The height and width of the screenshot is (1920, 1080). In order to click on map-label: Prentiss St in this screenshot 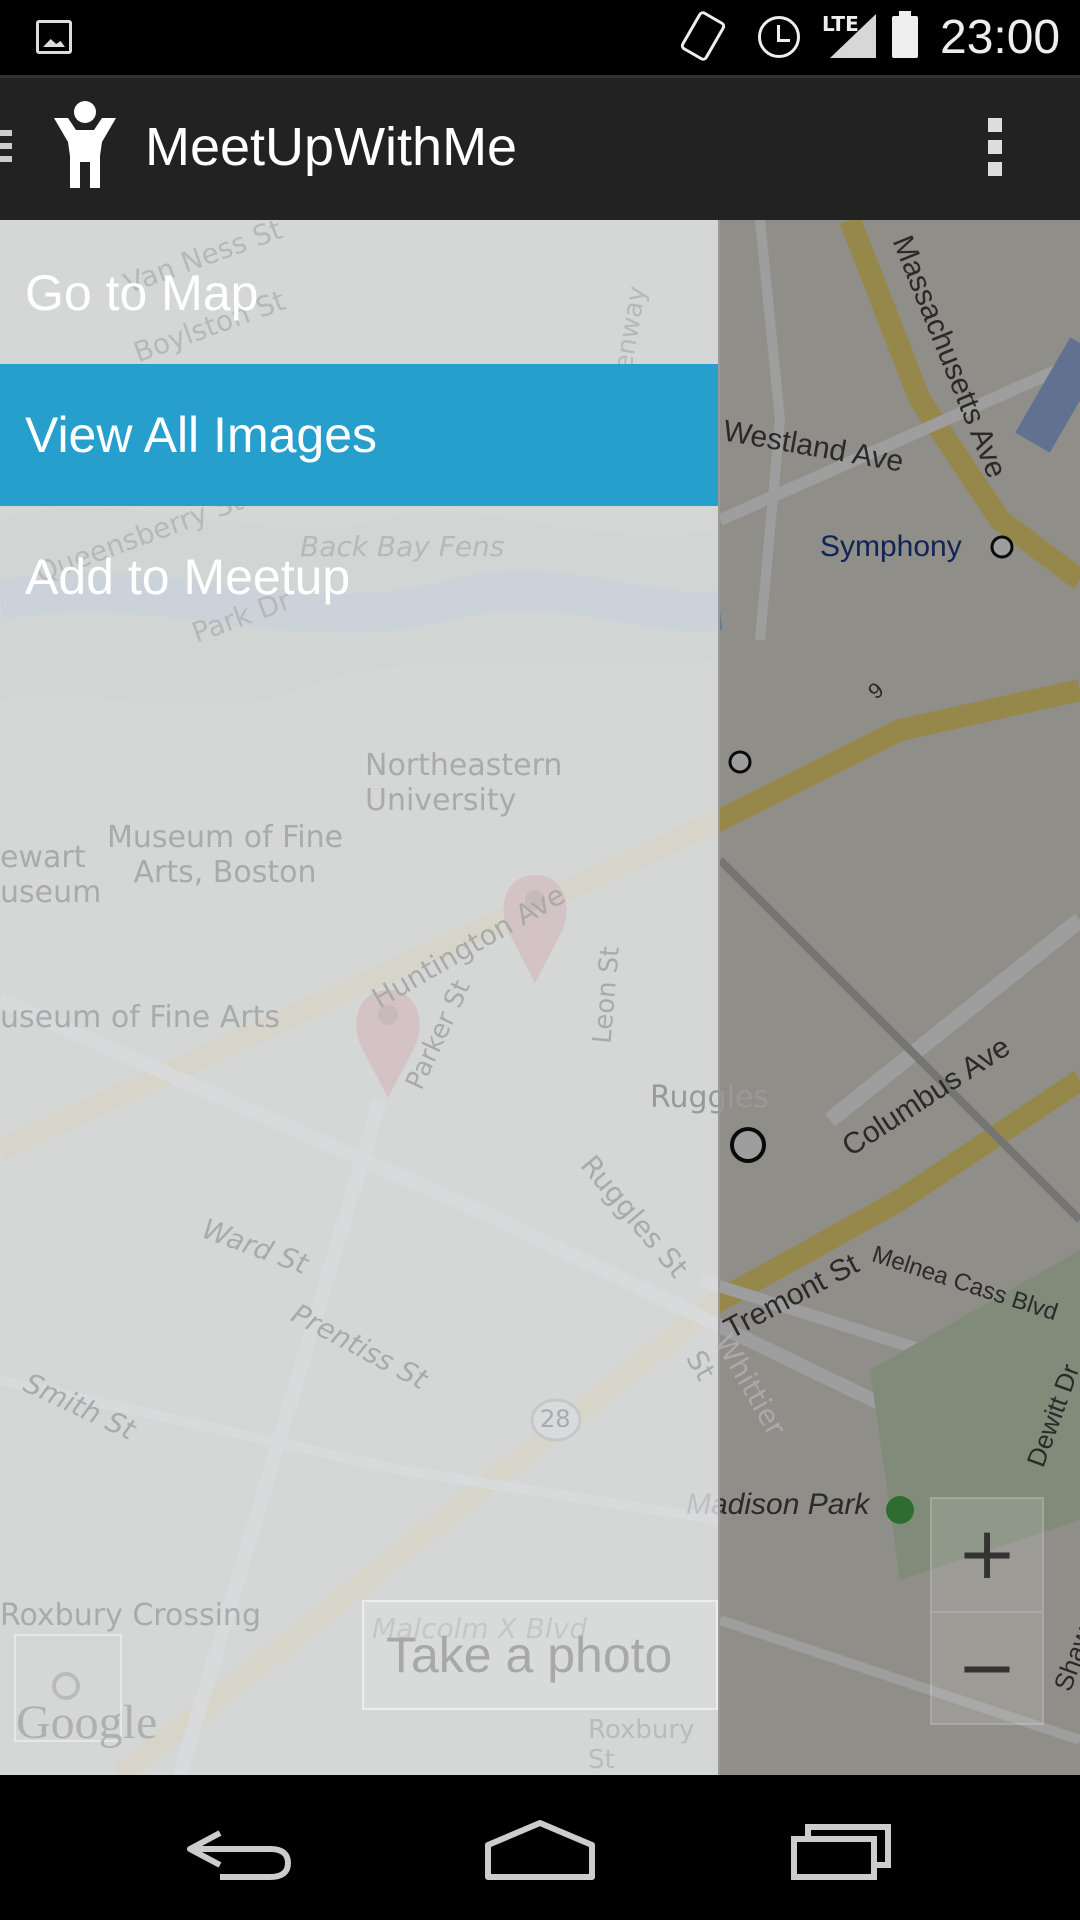, I will do `click(359, 1346)`.